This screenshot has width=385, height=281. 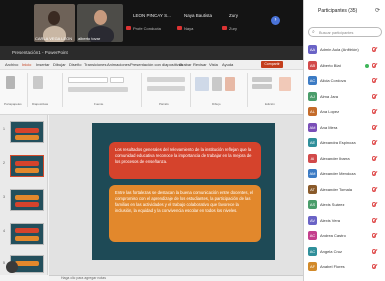 I want to click on arrange-icon, so click(x=217, y=84).